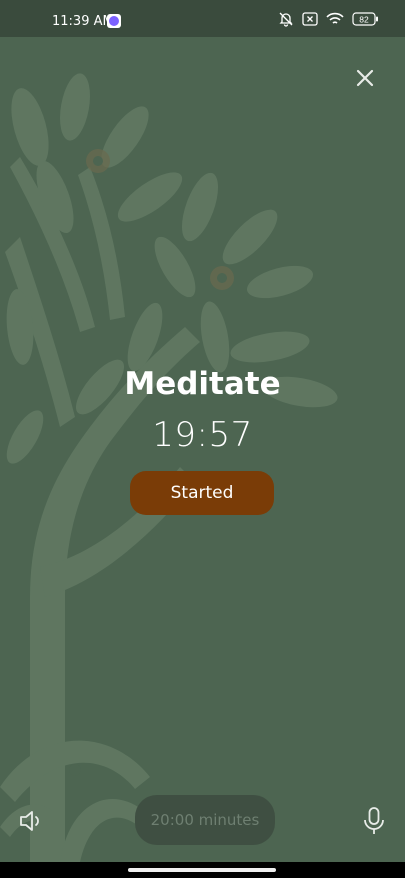  Describe the element at coordinates (202, 384) in the screenshot. I see `session-title: Meditate` at that location.